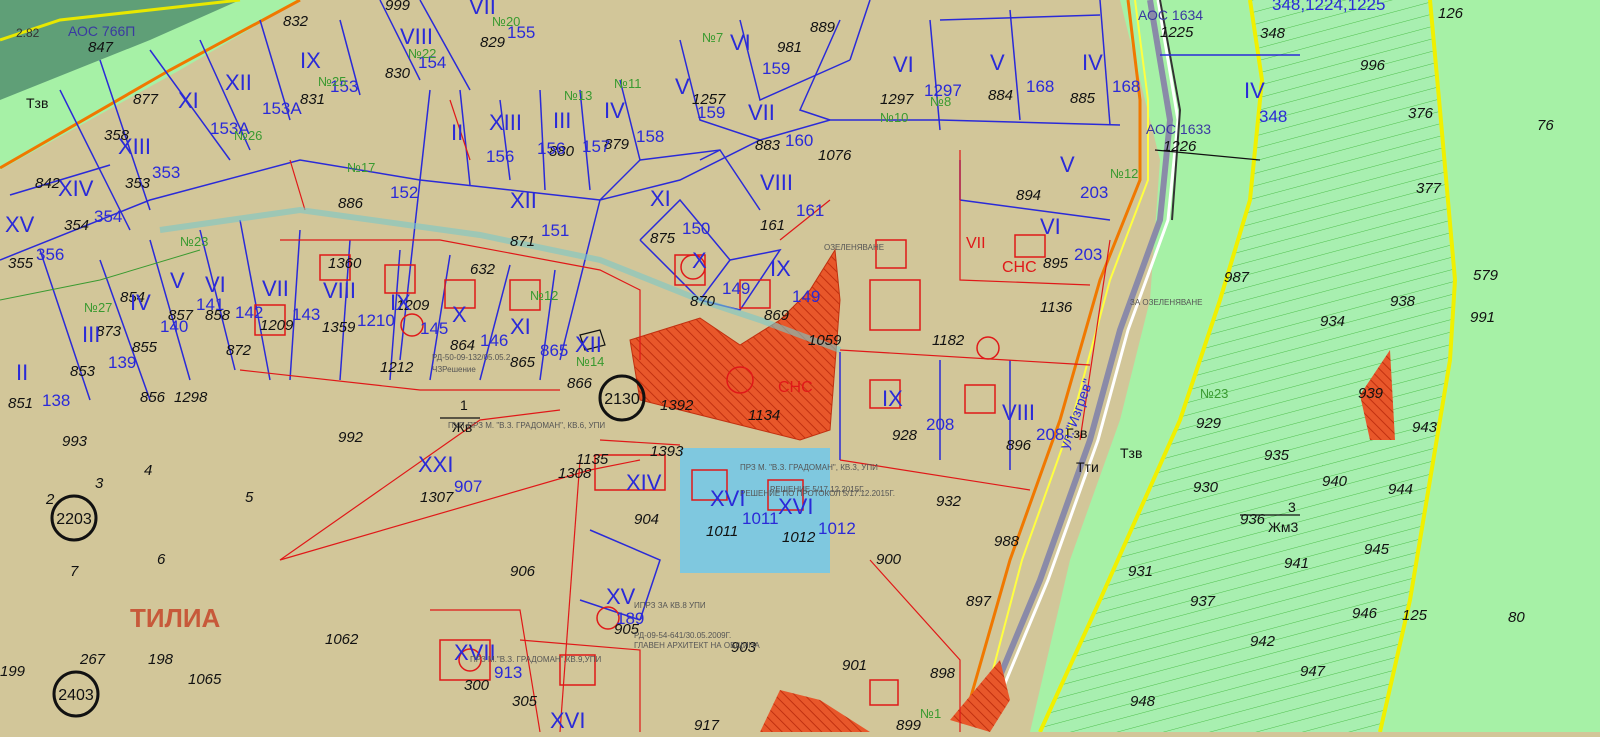  What do you see at coordinates (943, 673) in the screenshot?
I see `parcel-number: 898` at bounding box center [943, 673].